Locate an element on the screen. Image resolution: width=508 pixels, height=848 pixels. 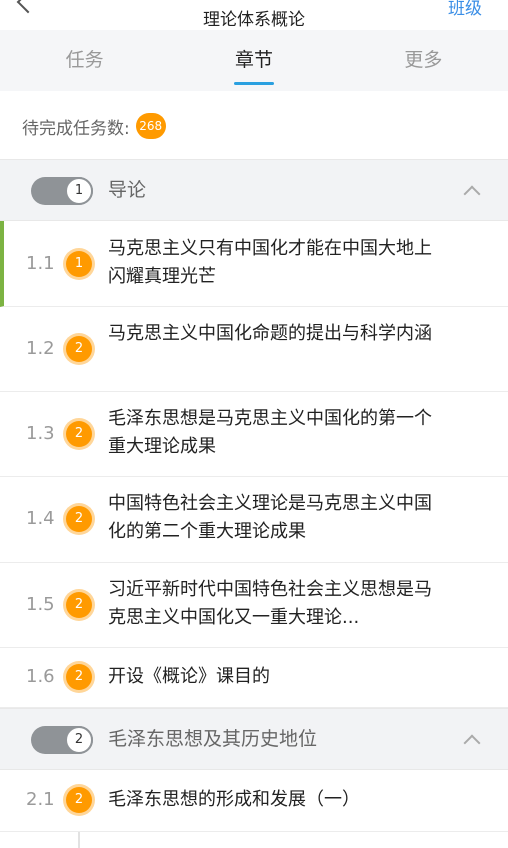
section-row: 1.6 2 开设《概论》课目的 is located at coordinates (254, 678).